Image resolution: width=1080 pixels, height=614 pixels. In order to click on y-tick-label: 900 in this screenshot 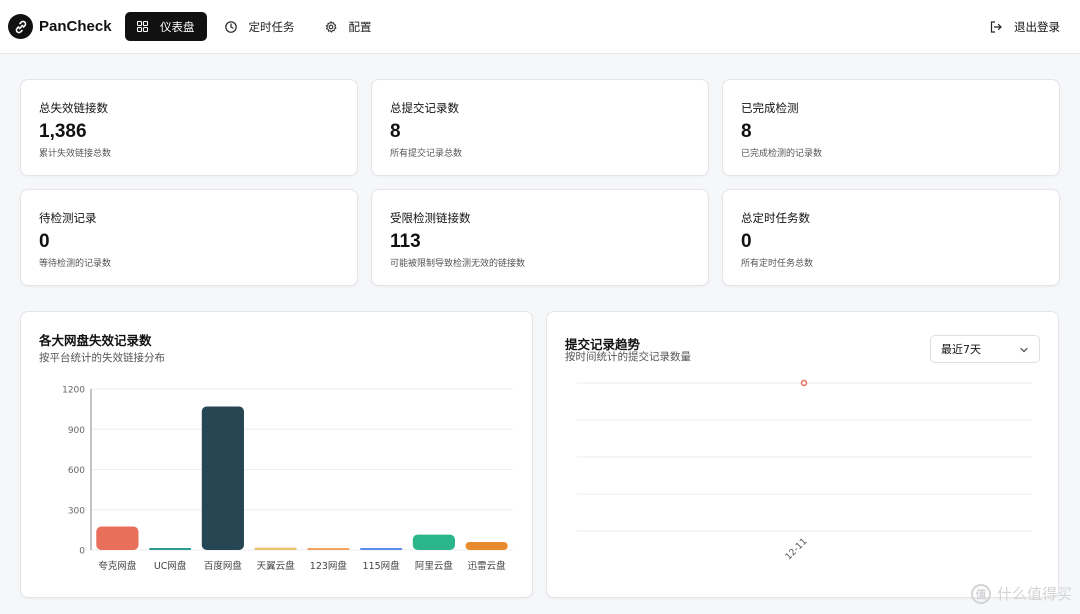, I will do `click(76, 431)`.